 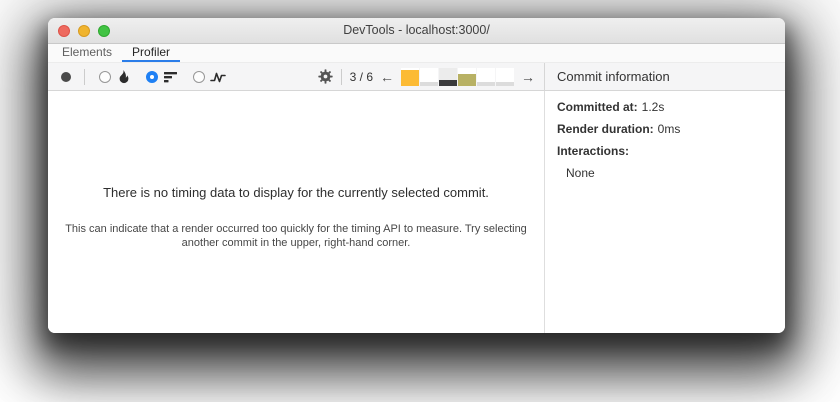 I want to click on view-option-interactions, so click(x=209, y=77).